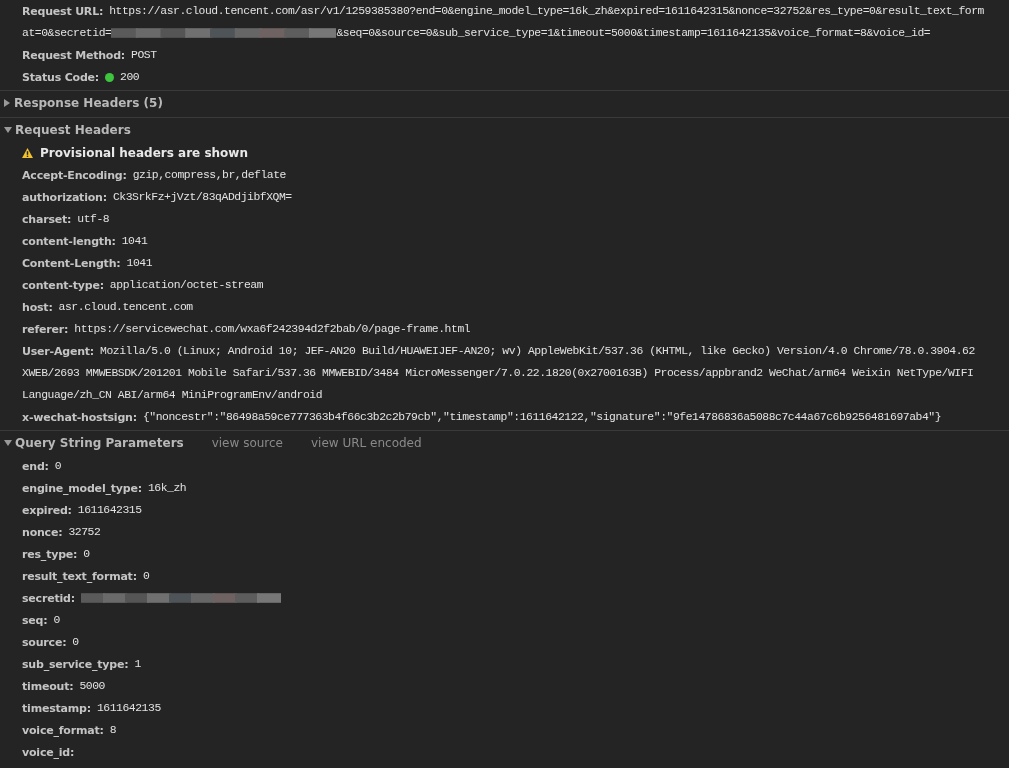  I want to click on header-name: referer:, so click(45, 329).